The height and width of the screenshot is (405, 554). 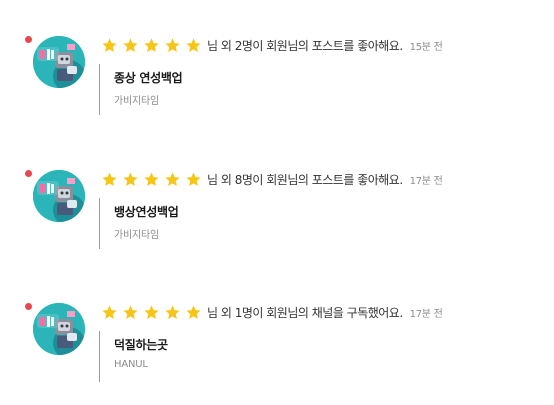 I want to click on post-preview: 종상 연성백업 가비지타임, so click(x=141, y=89).